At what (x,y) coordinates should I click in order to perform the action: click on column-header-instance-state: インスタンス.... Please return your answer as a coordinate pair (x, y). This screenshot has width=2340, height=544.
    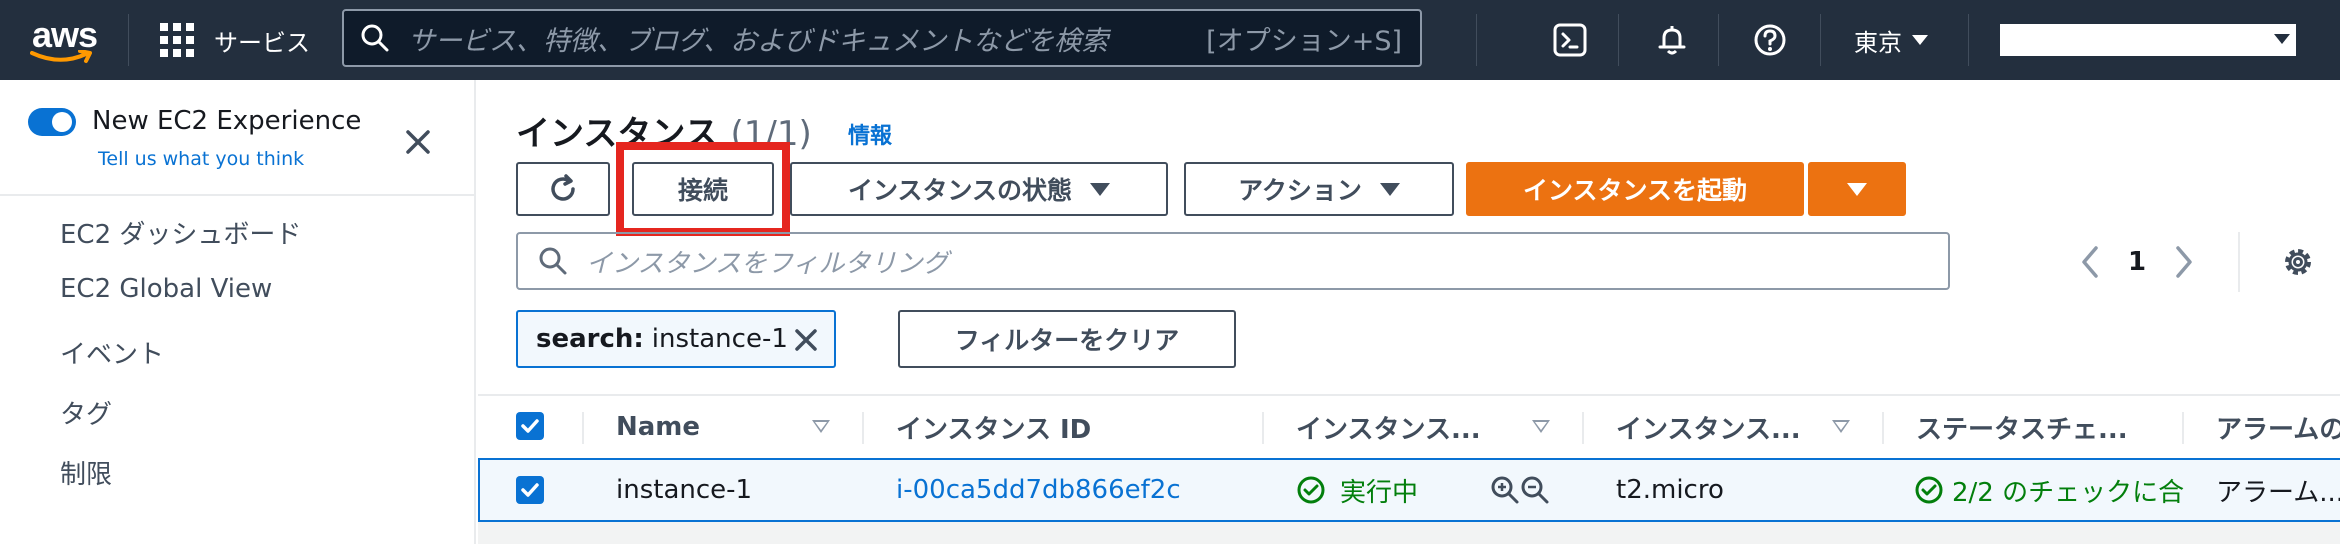
    Looking at the image, I should click on (1388, 427).